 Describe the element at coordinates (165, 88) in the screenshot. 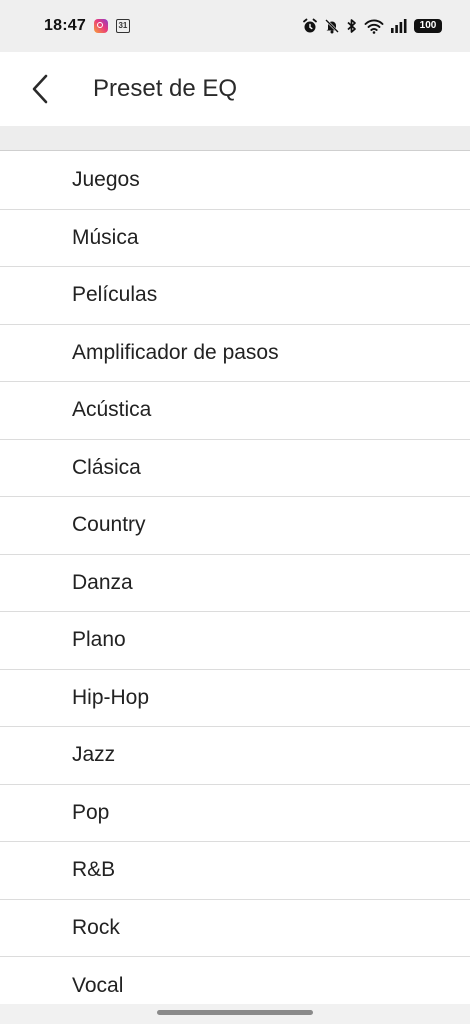

I see `page-title: Preset de EQ` at that location.